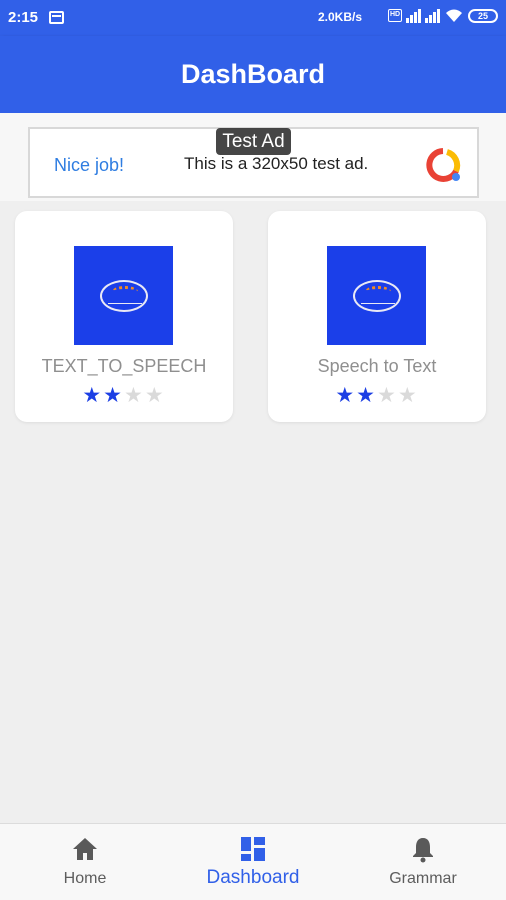 Image resolution: width=506 pixels, height=900 pixels. I want to click on card-title: Speech to Text, so click(377, 366).